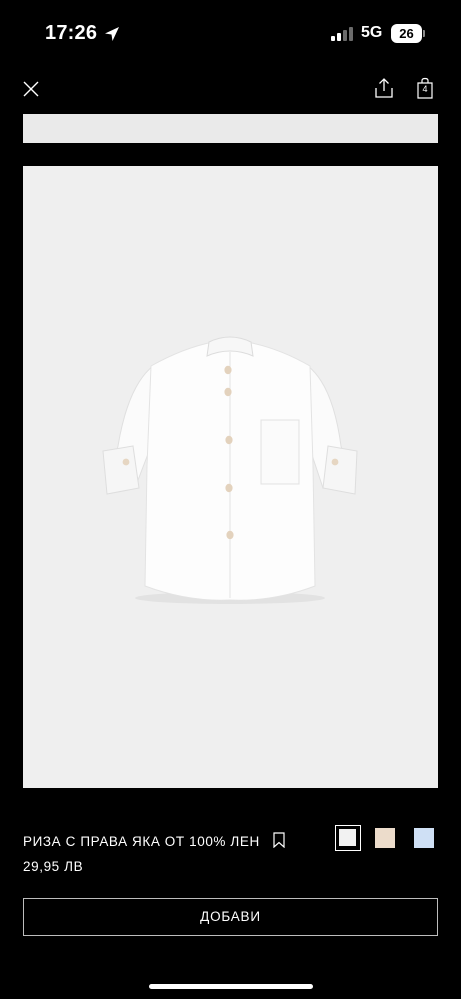 The image size is (461, 999). Describe the element at coordinates (230, 470) in the screenshot. I see `shirt-illustration` at that location.